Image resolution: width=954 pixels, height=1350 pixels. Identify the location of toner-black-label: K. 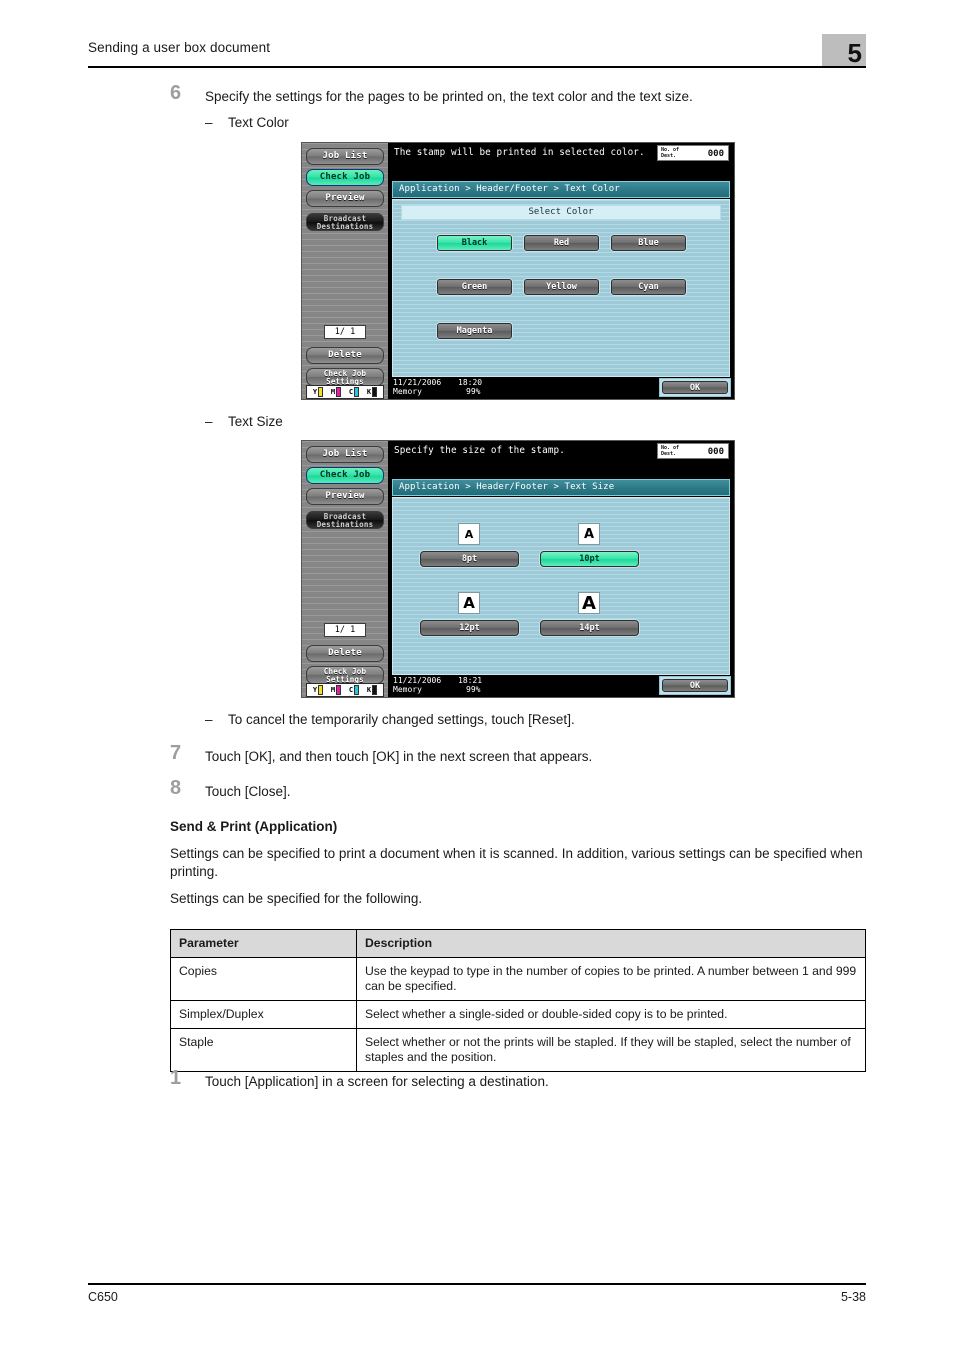
(369, 392).